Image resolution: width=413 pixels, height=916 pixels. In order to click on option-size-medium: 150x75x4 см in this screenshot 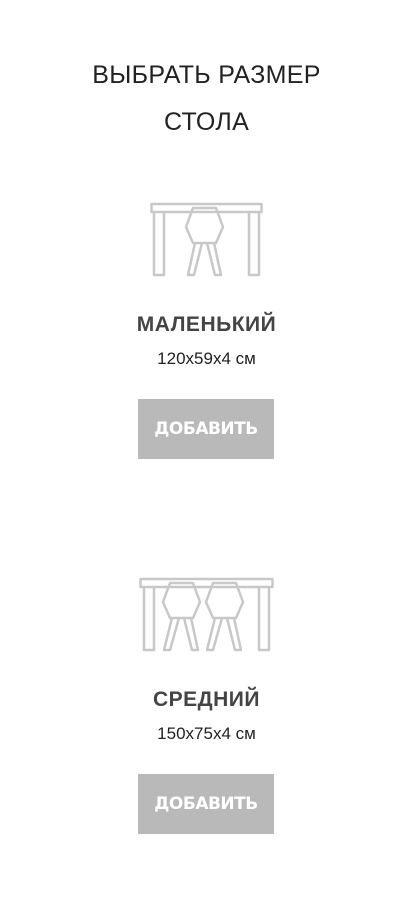, I will do `click(206, 733)`.